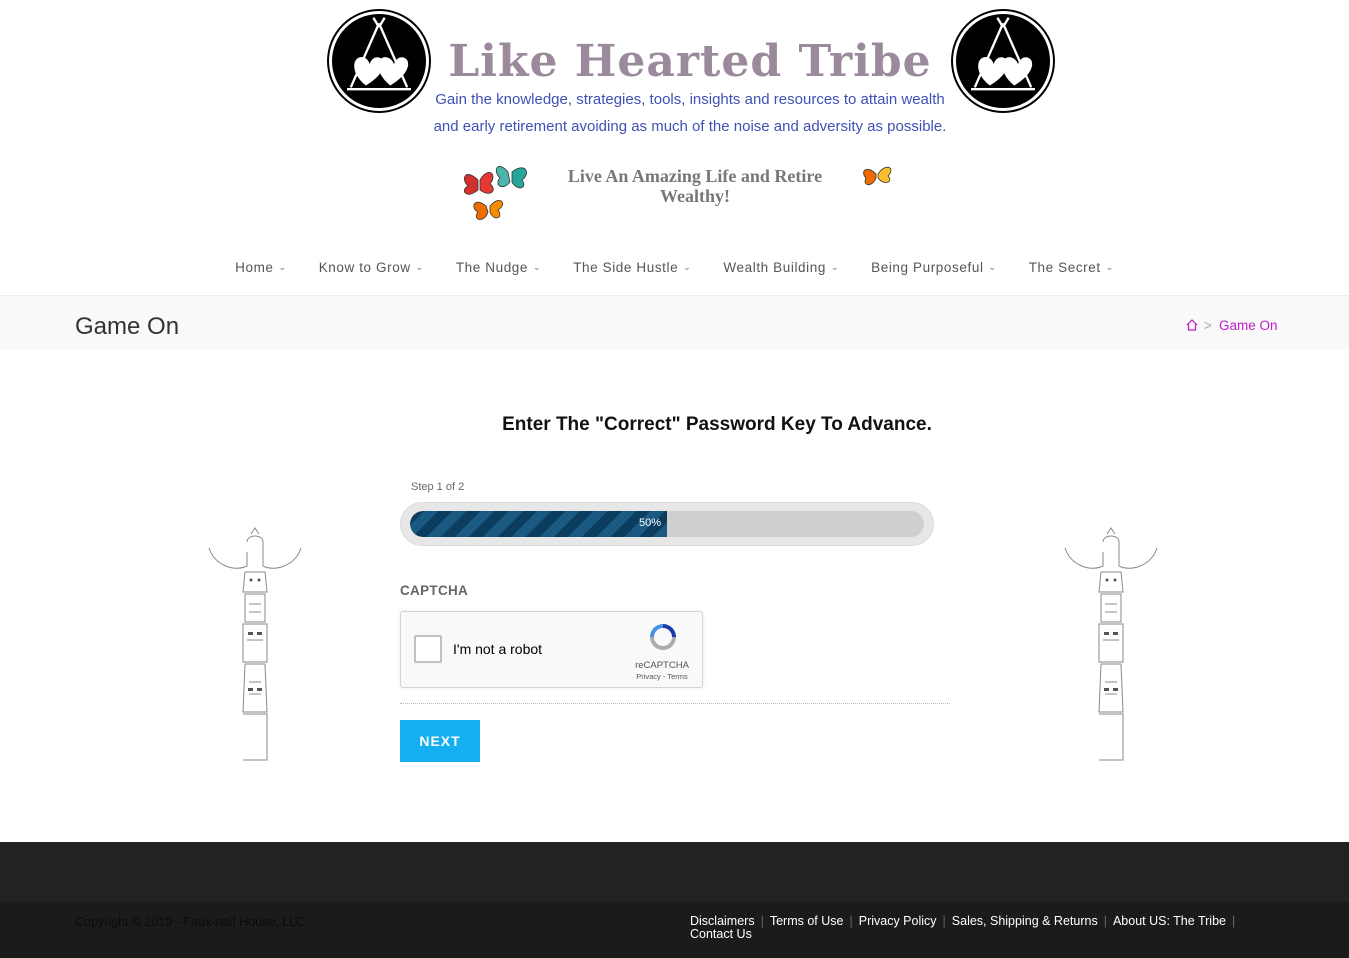 The width and height of the screenshot is (1349, 958). What do you see at coordinates (662, 665) in the screenshot?
I see `recaptcha-brand: reCAPTCHA` at bounding box center [662, 665].